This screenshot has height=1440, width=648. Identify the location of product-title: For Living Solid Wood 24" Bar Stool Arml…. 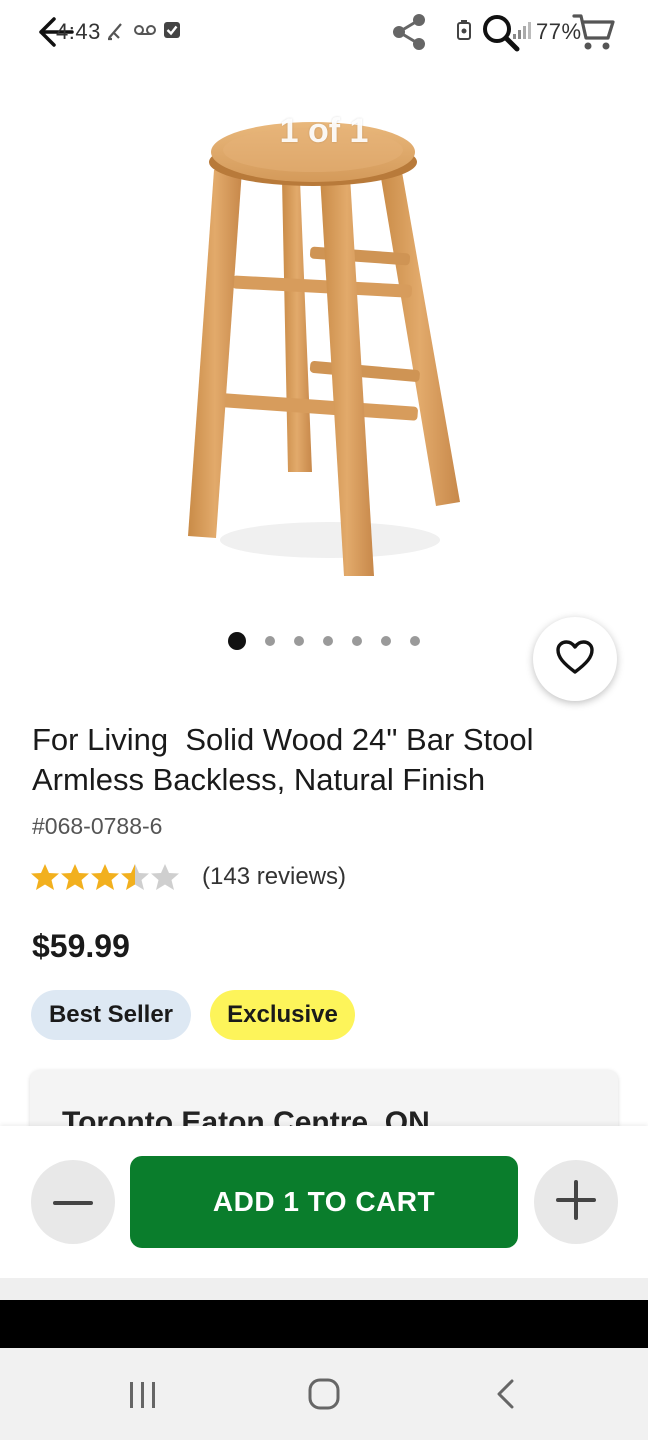
(286, 759).